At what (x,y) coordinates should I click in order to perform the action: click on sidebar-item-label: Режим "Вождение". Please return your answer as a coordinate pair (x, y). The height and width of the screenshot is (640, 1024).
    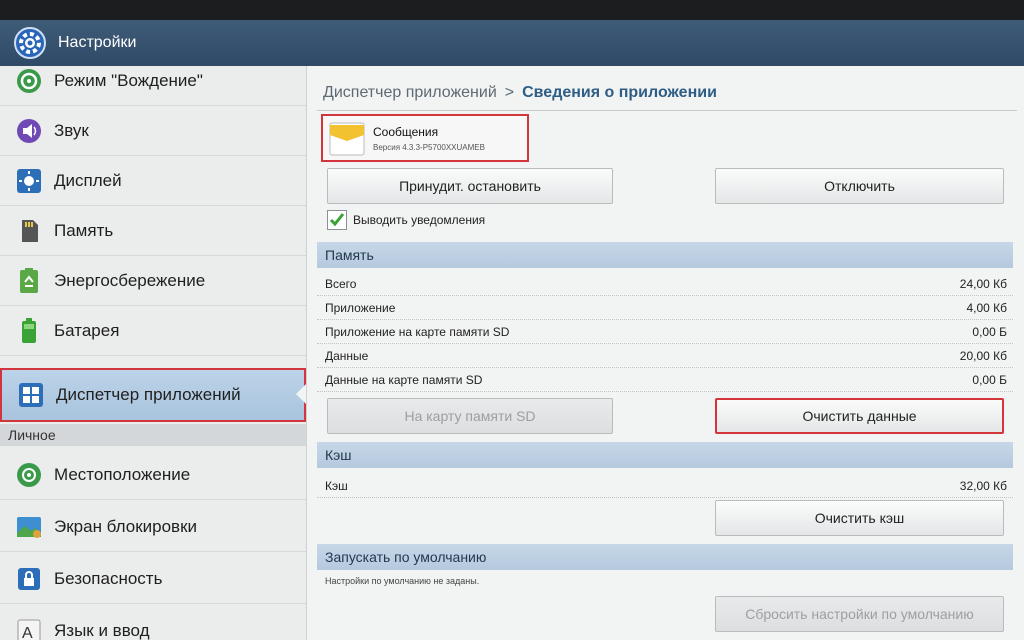
    Looking at the image, I should click on (128, 80).